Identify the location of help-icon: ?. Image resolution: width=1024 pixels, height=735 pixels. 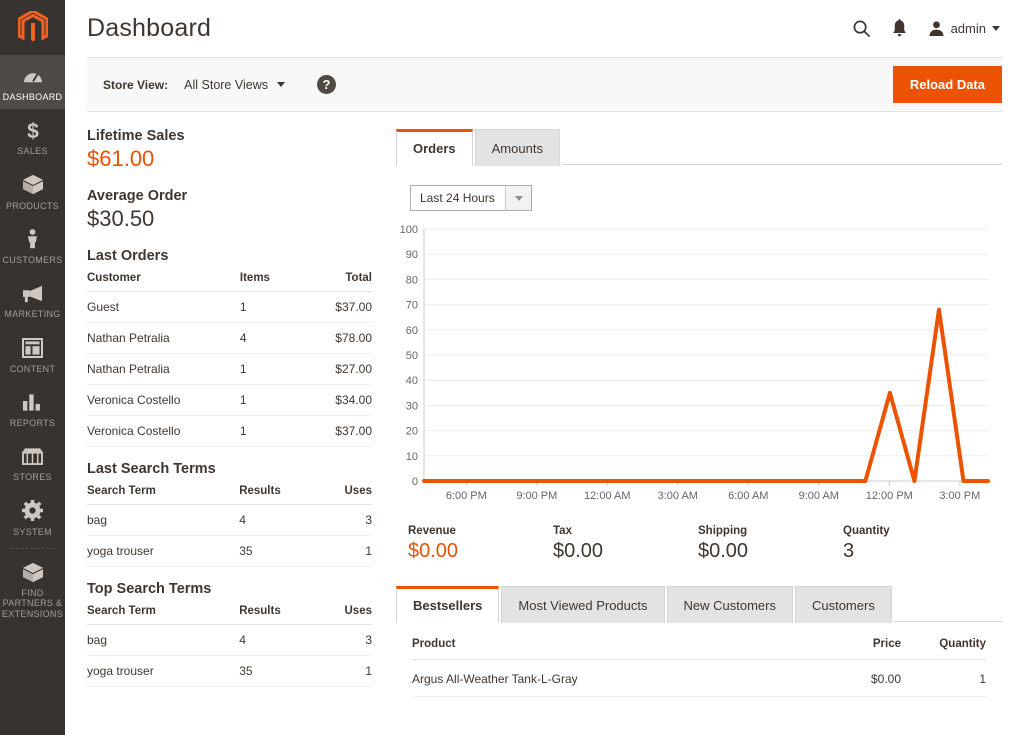
(326, 84).